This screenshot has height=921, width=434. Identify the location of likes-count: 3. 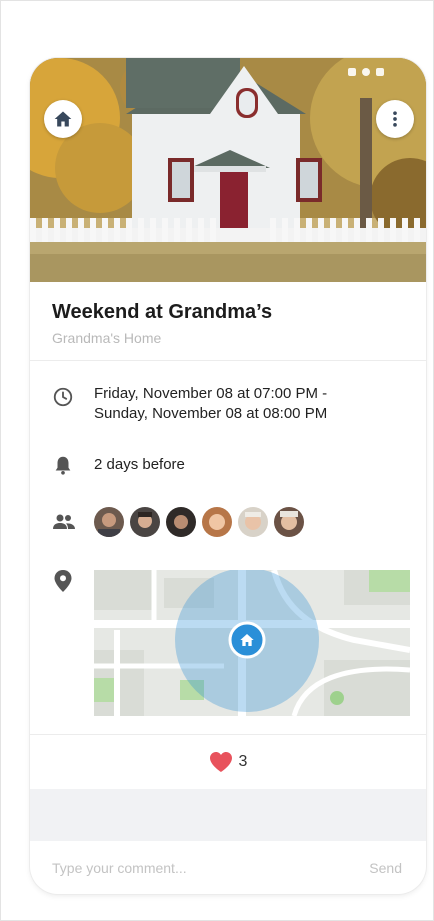
(243, 761).